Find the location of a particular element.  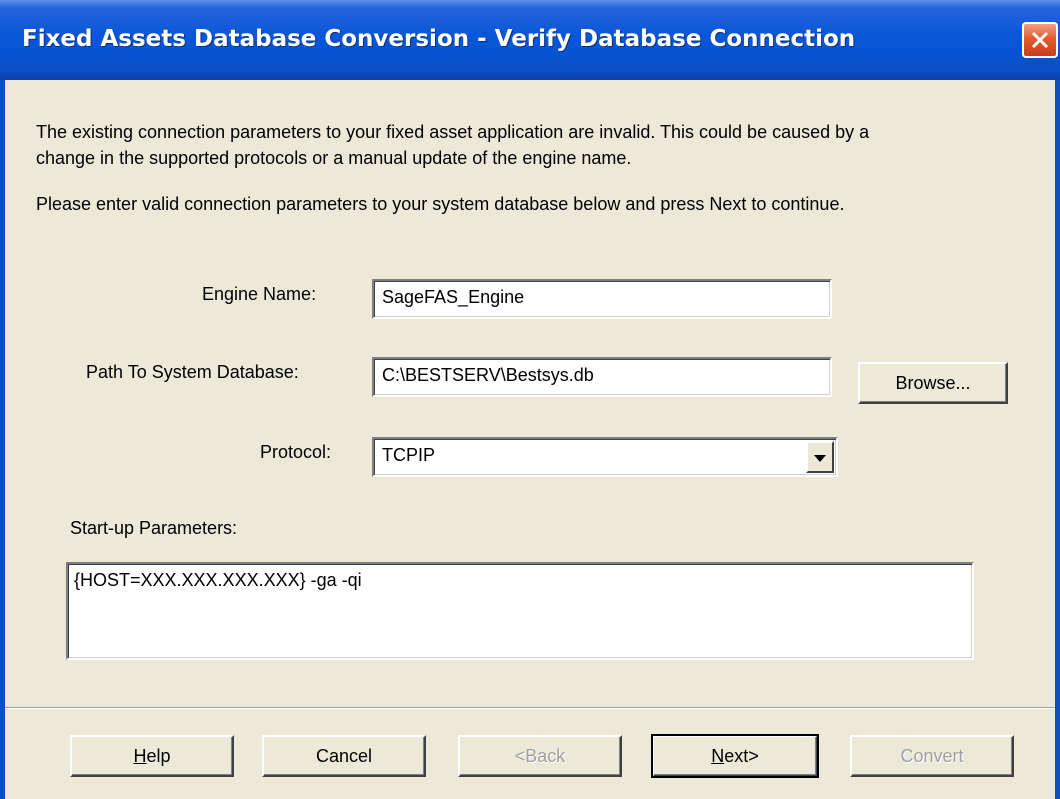

close-icon is located at coordinates (1040, 40).